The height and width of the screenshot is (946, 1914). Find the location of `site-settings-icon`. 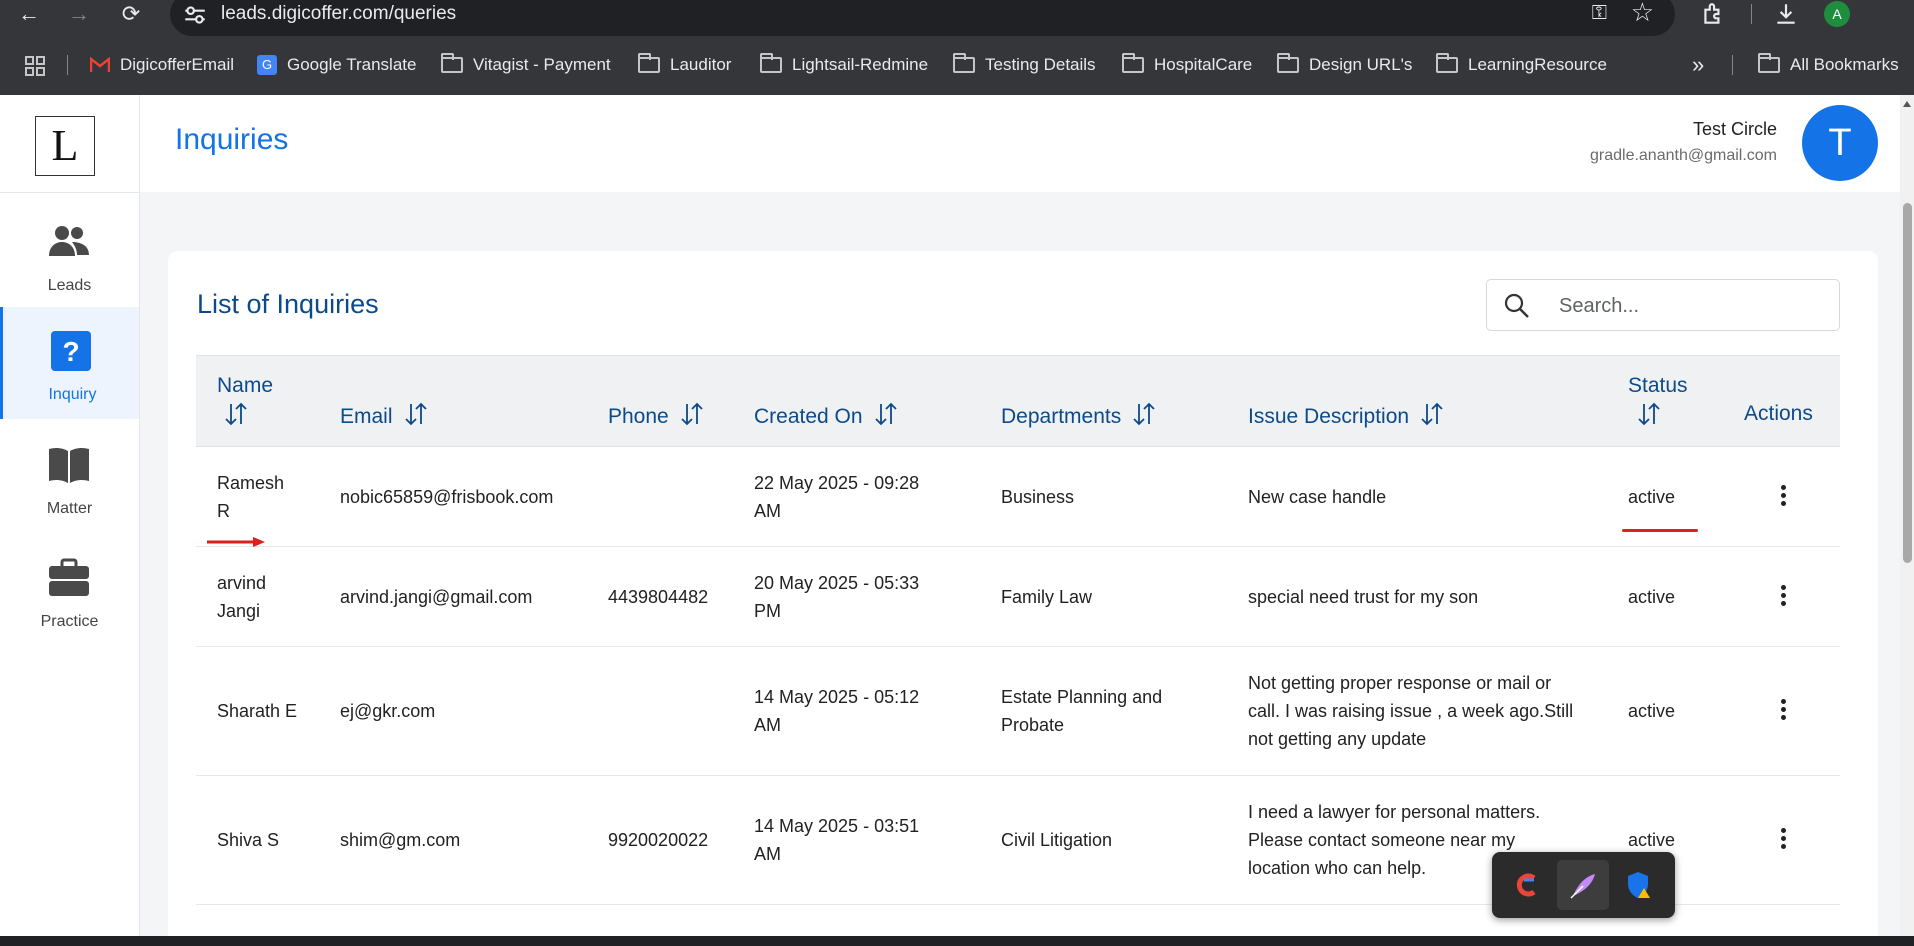

site-settings-icon is located at coordinates (195, 15).